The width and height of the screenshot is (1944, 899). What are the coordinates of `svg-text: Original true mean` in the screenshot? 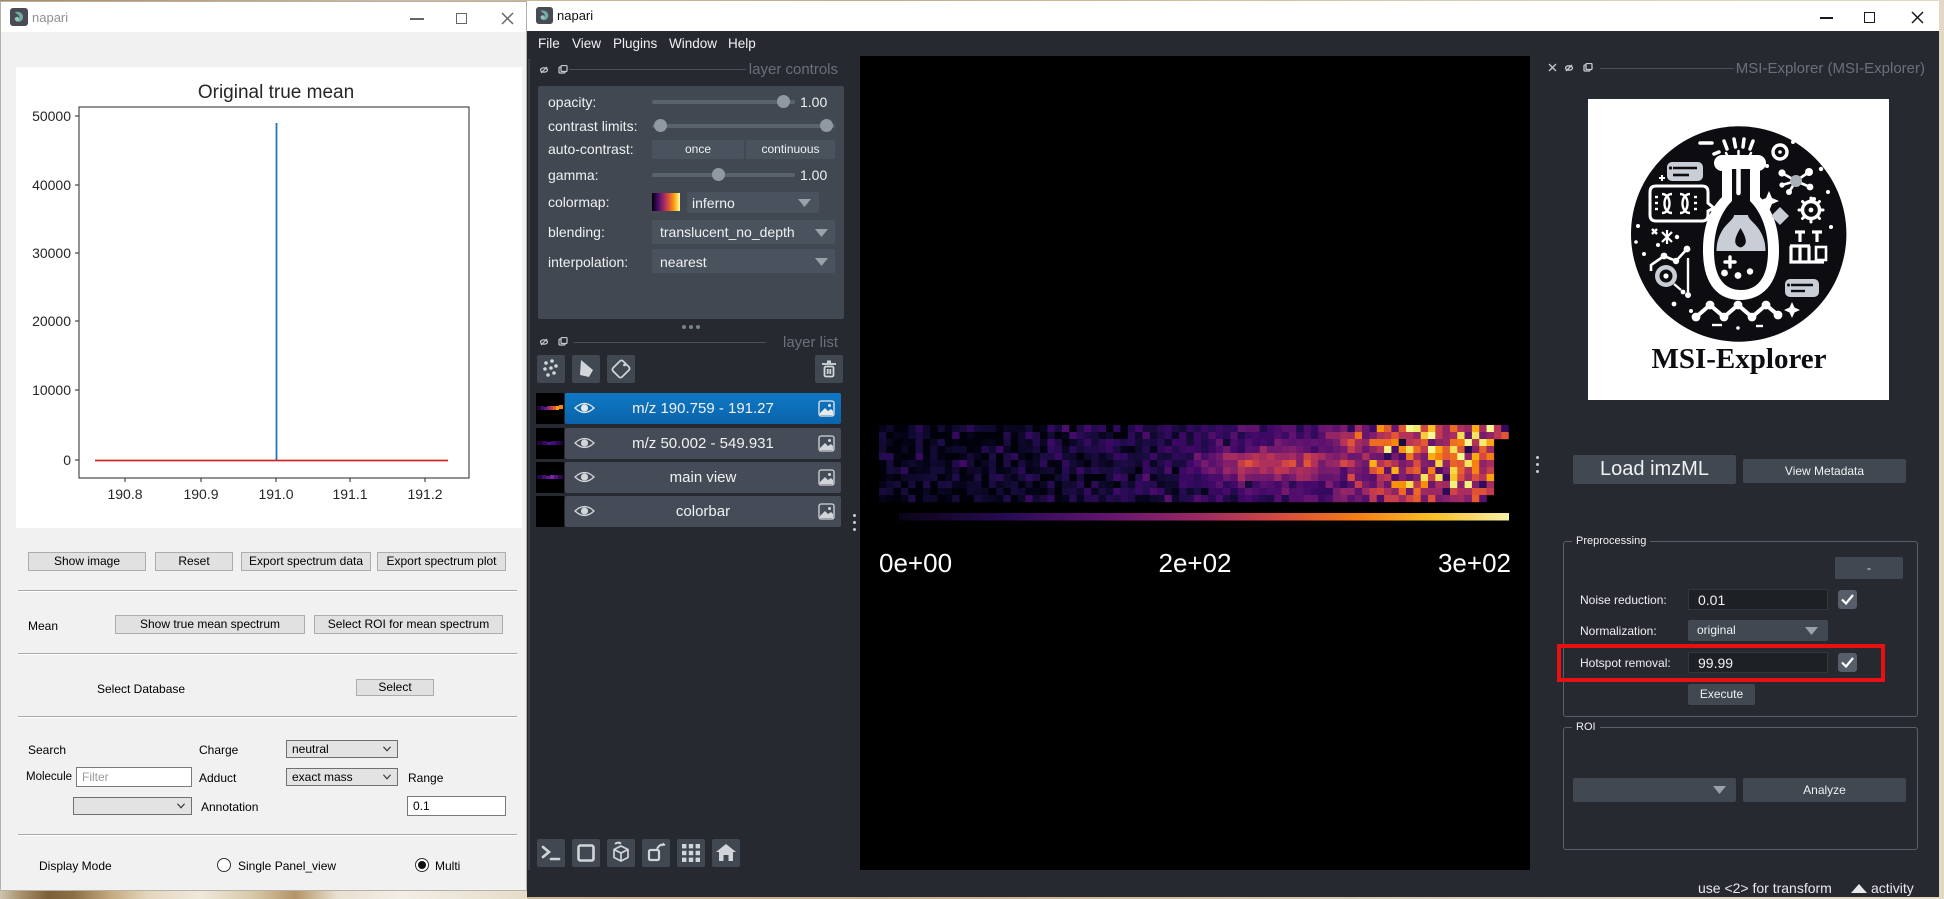 It's located at (276, 92).